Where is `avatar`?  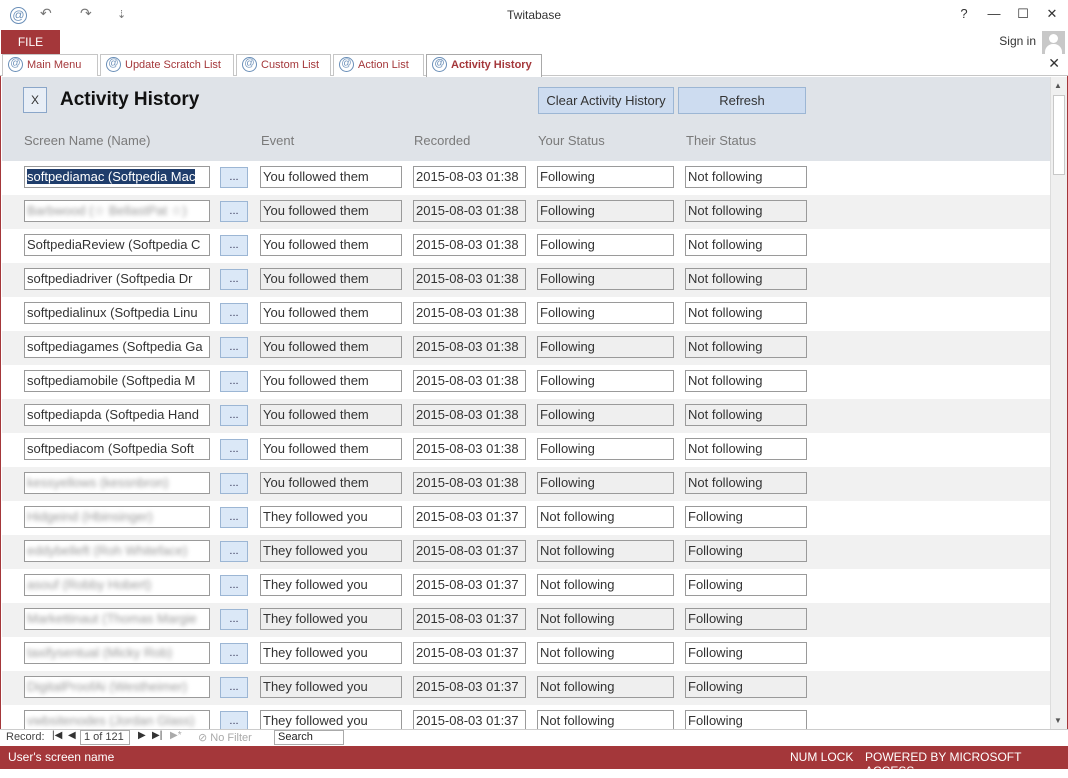
avatar is located at coordinates (1053, 42).